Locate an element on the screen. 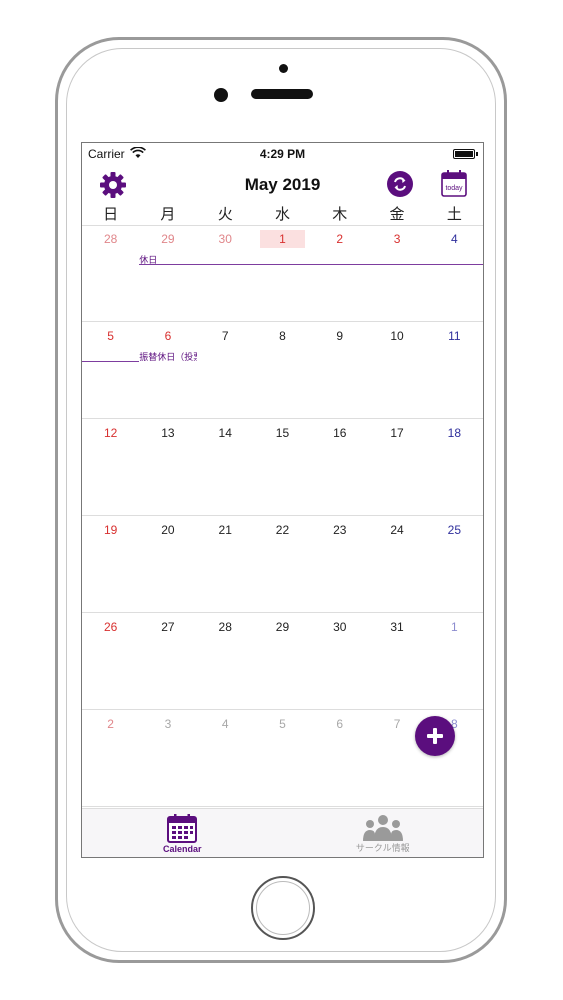 This screenshot has width=563, height=1000. plus-icon is located at coordinates (435, 736).